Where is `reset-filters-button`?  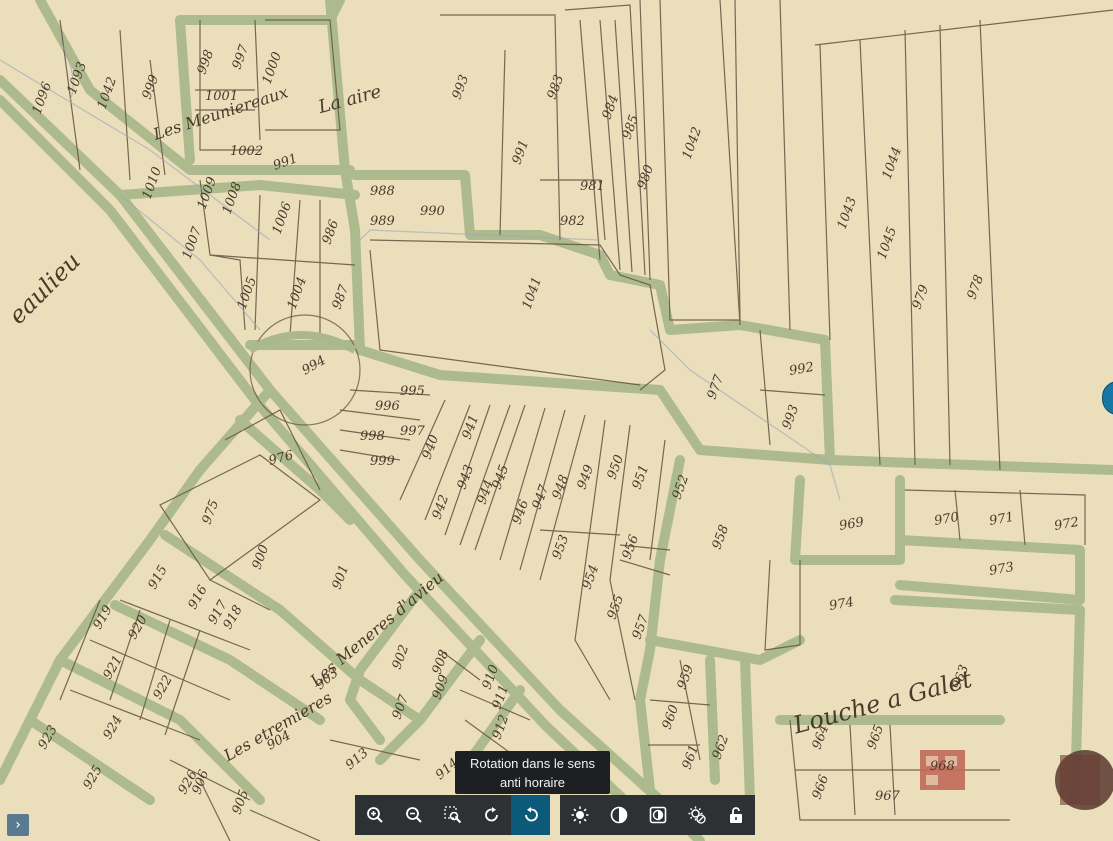 reset-filters-button is located at coordinates (696, 815).